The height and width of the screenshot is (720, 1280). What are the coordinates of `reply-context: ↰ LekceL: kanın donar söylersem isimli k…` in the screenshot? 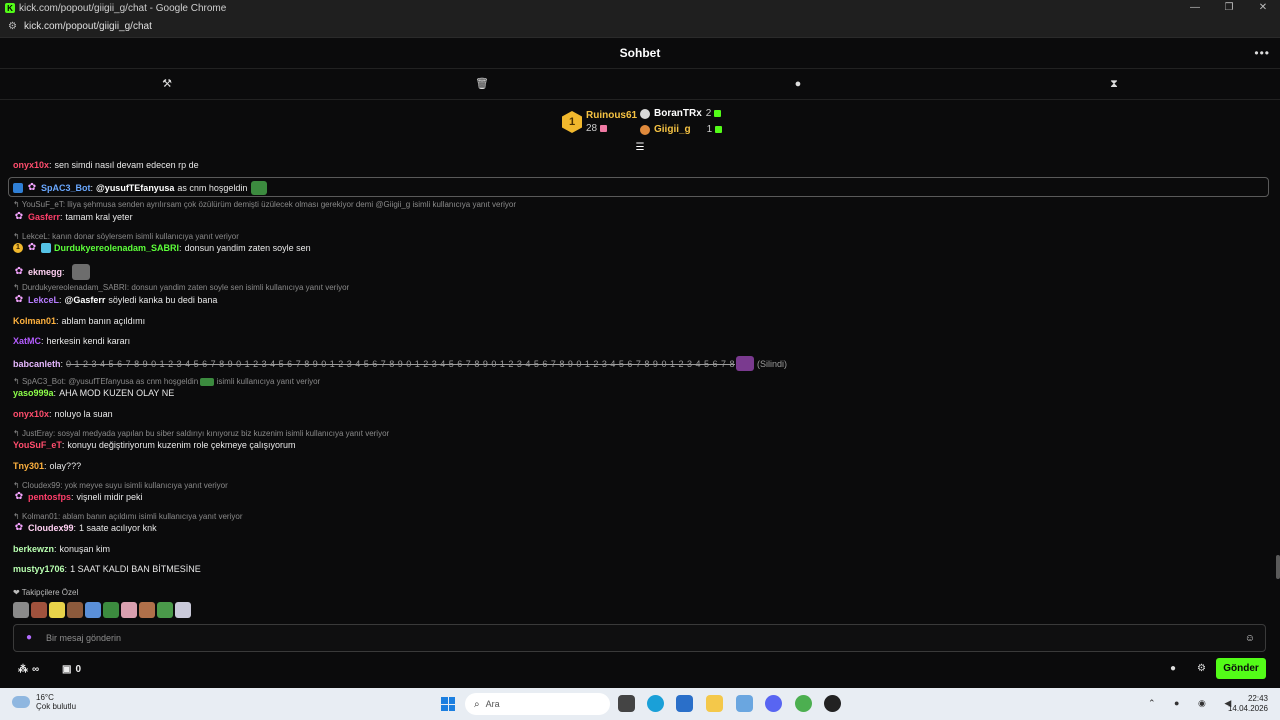 It's located at (126, 236).